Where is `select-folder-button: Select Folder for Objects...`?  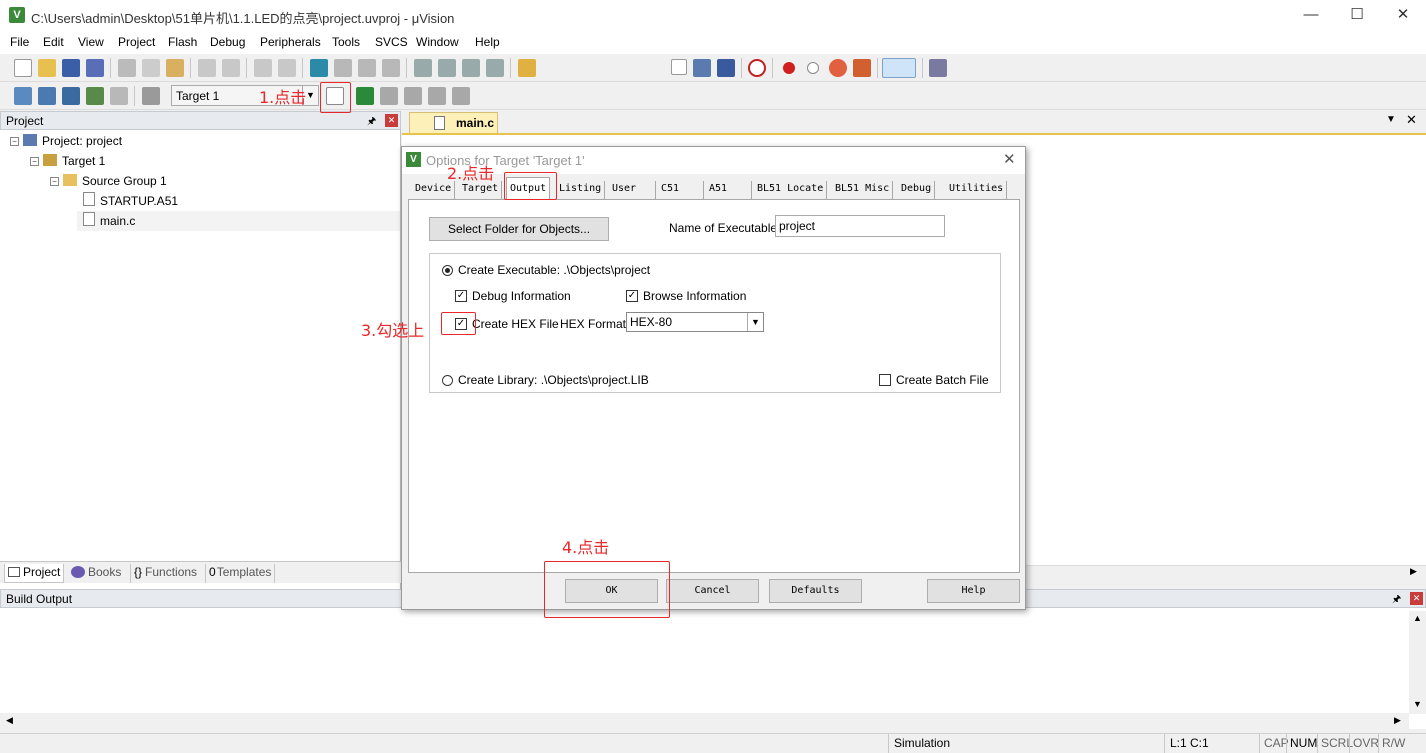 select-folder-button: Select Folder for Objects... is located at coordinates (519, 229).